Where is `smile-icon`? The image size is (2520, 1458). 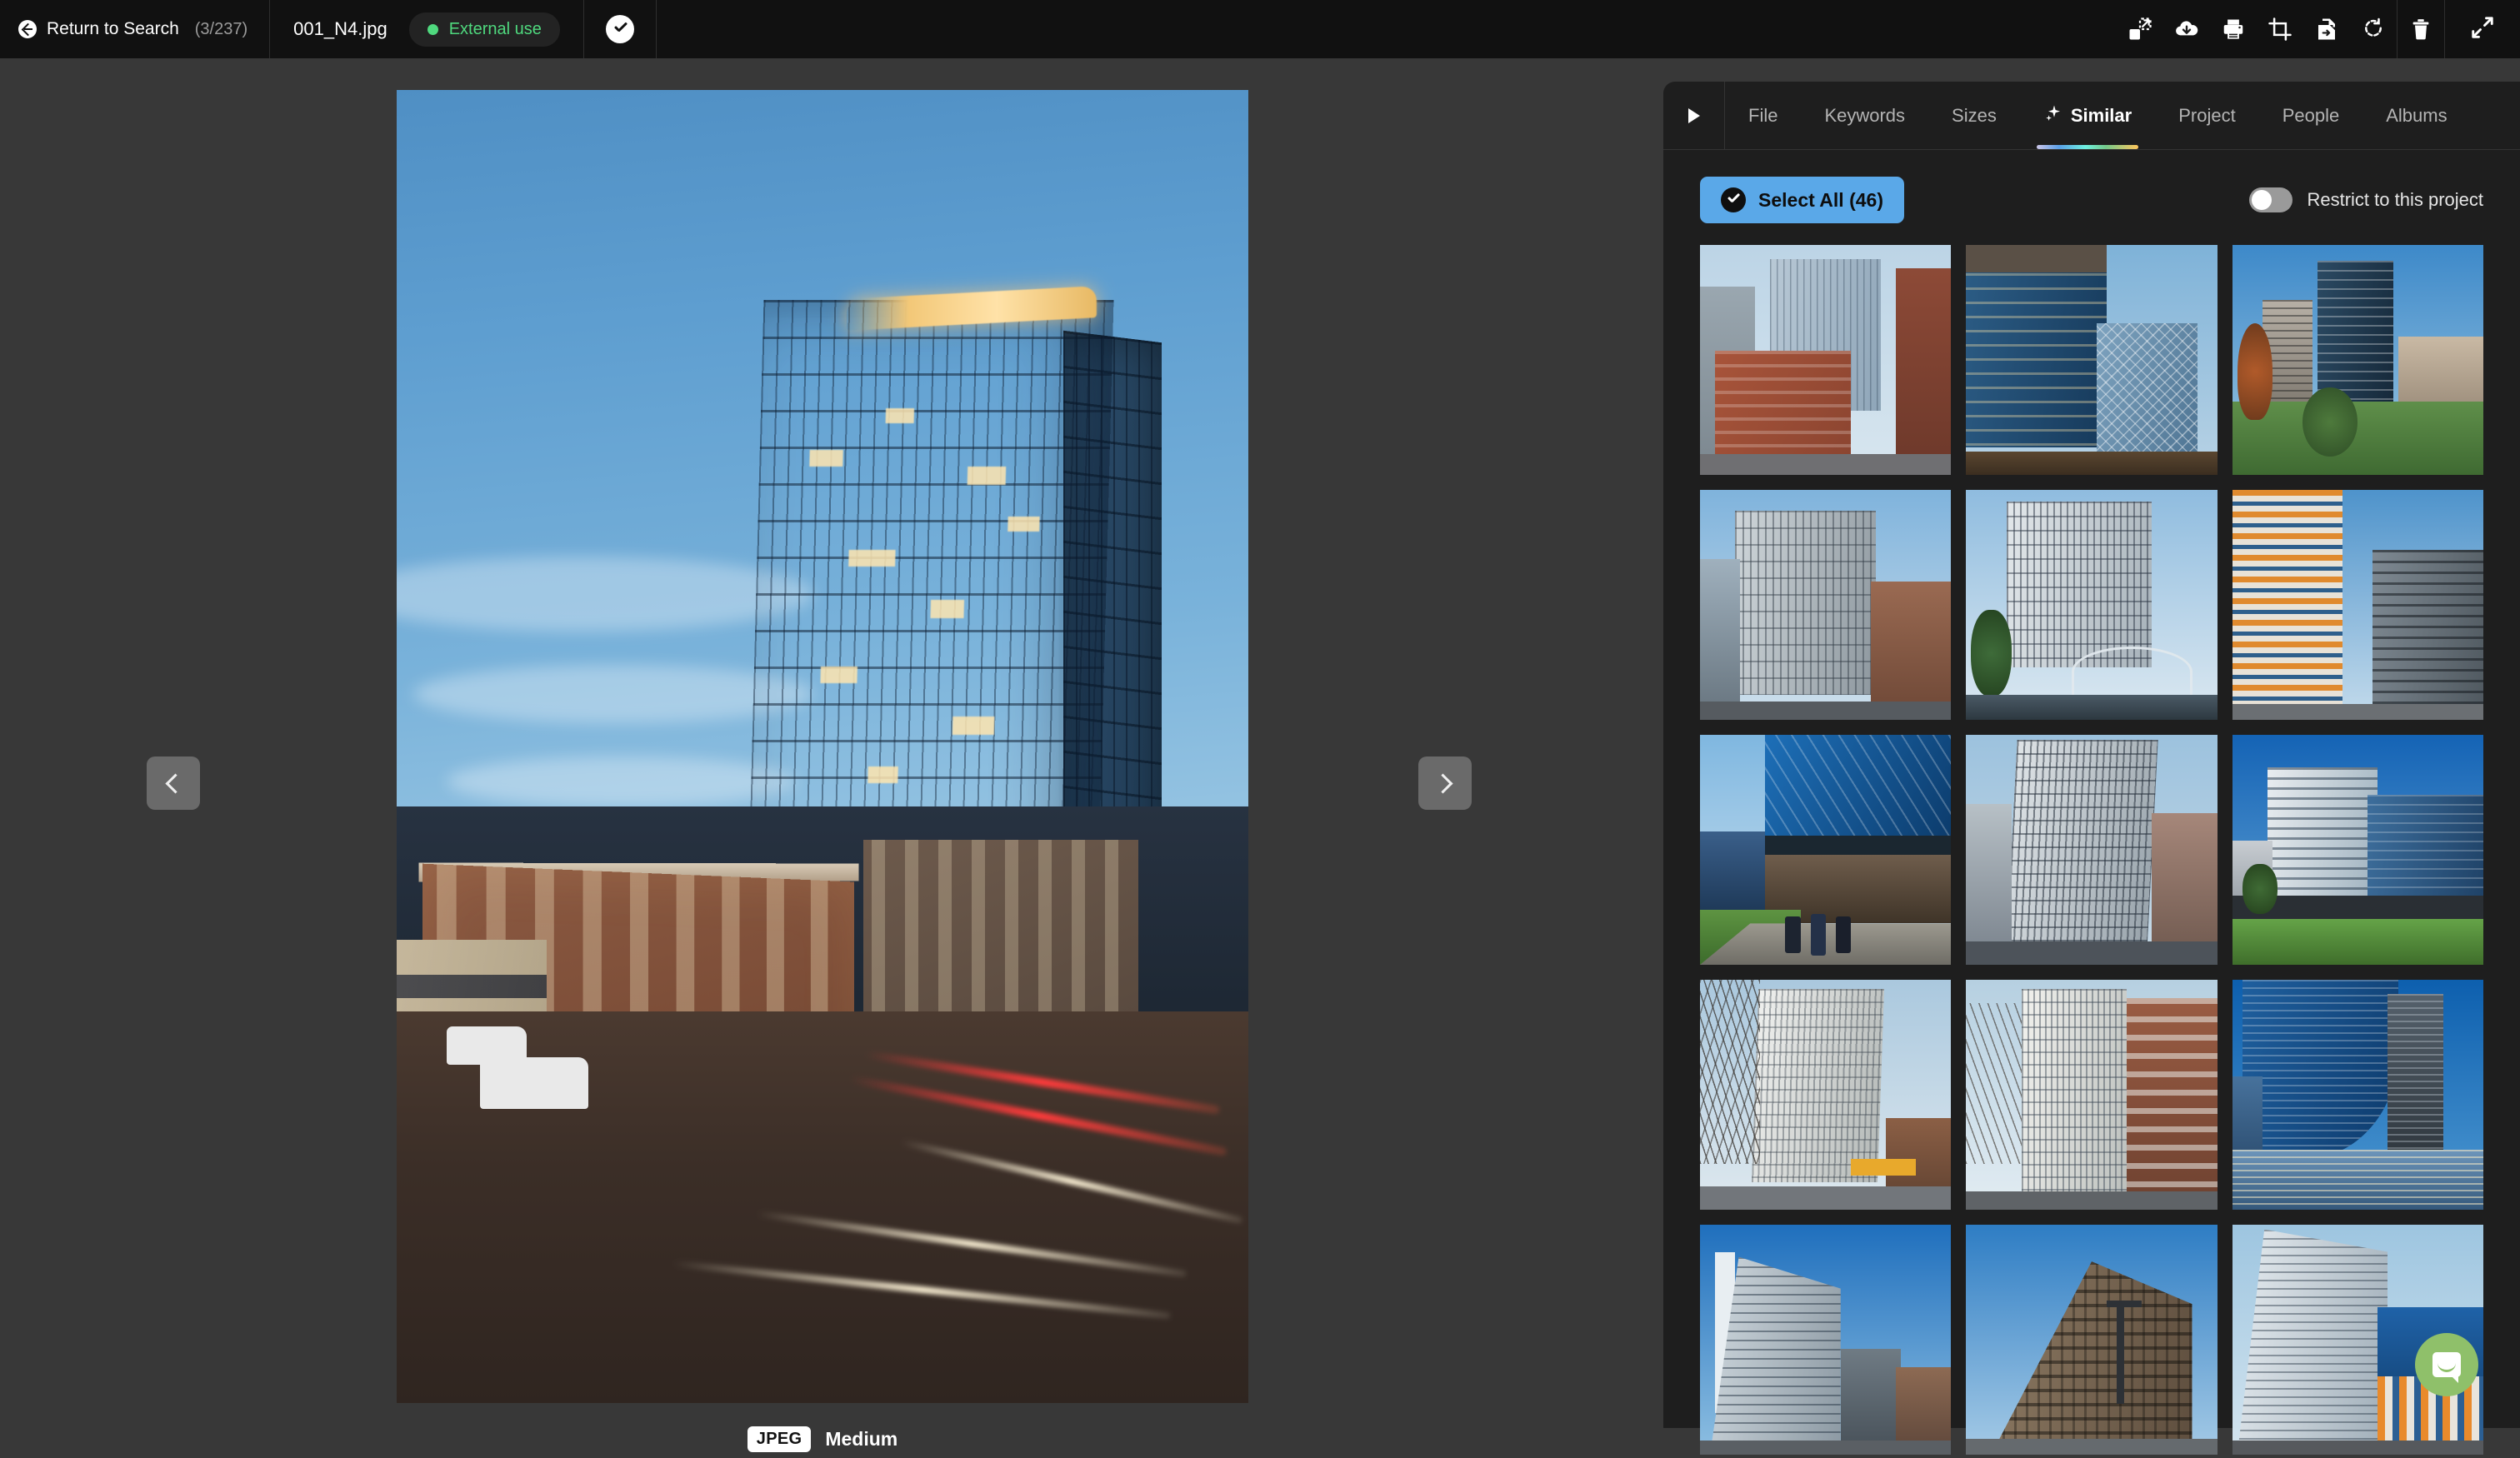 smile-icon is located at coordinates (2447, 1367).